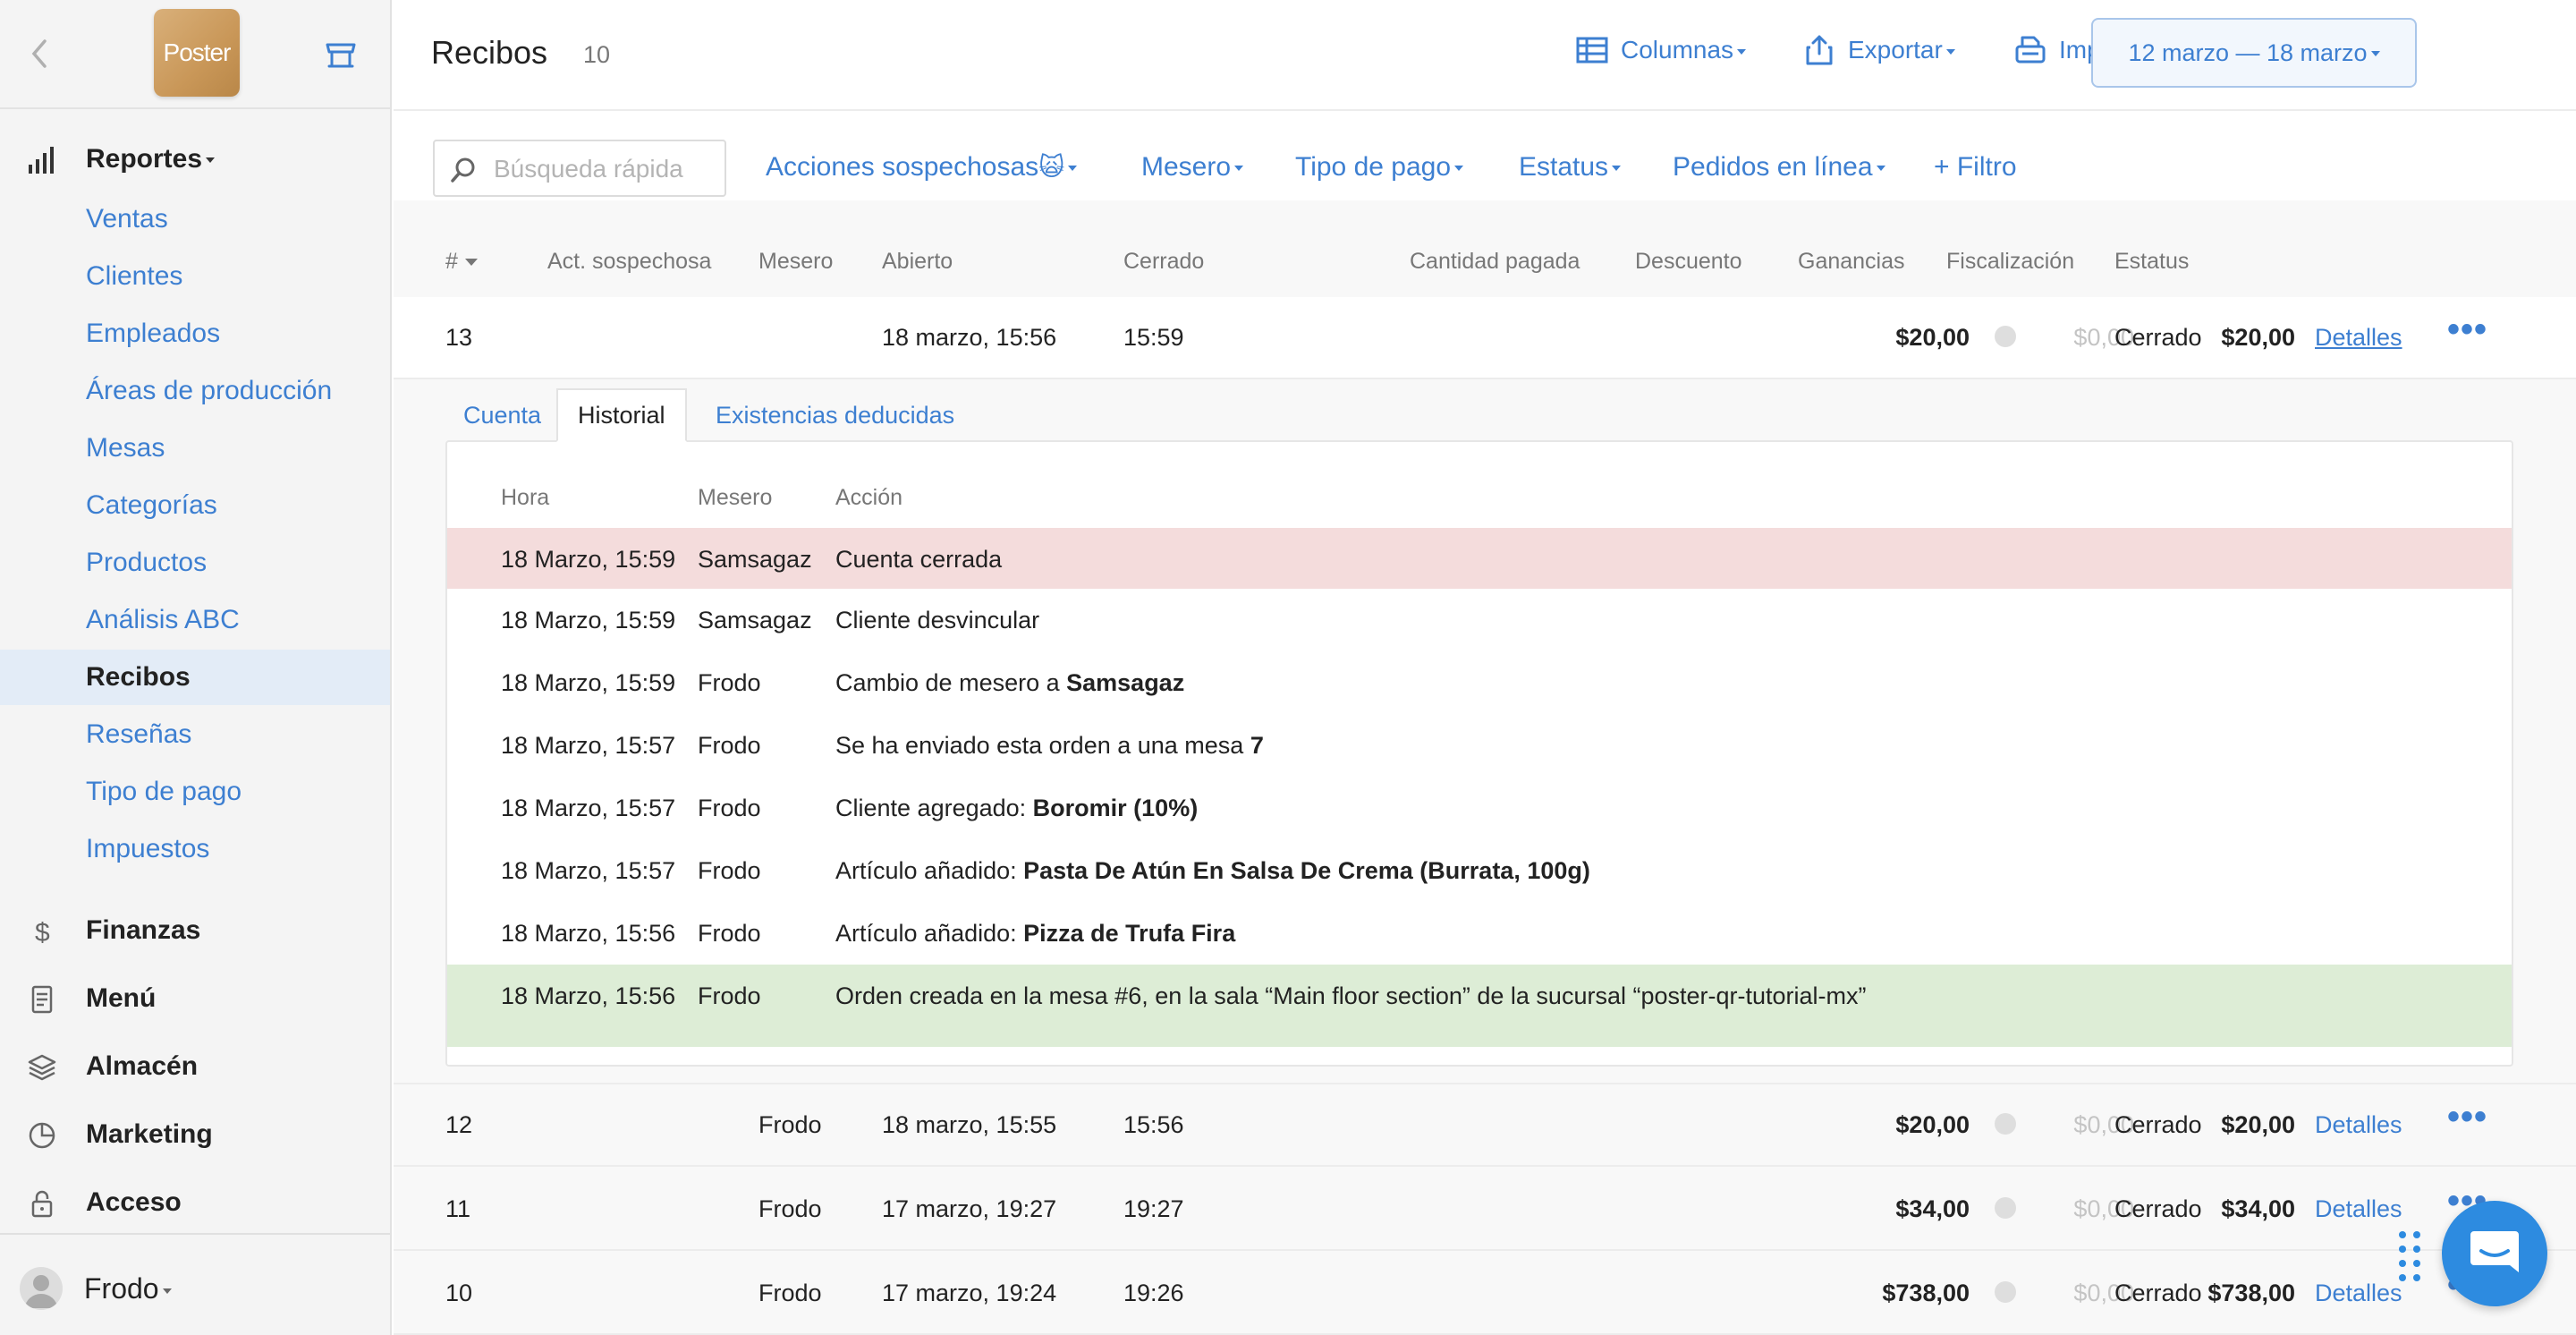 The height and width of the screenshot is (1335, 2576). What do you see at coordinates (195, 1202) in the screenshot?
I see `sidebar-section-acceso: Acceso` at bounding box center [195, 1202].